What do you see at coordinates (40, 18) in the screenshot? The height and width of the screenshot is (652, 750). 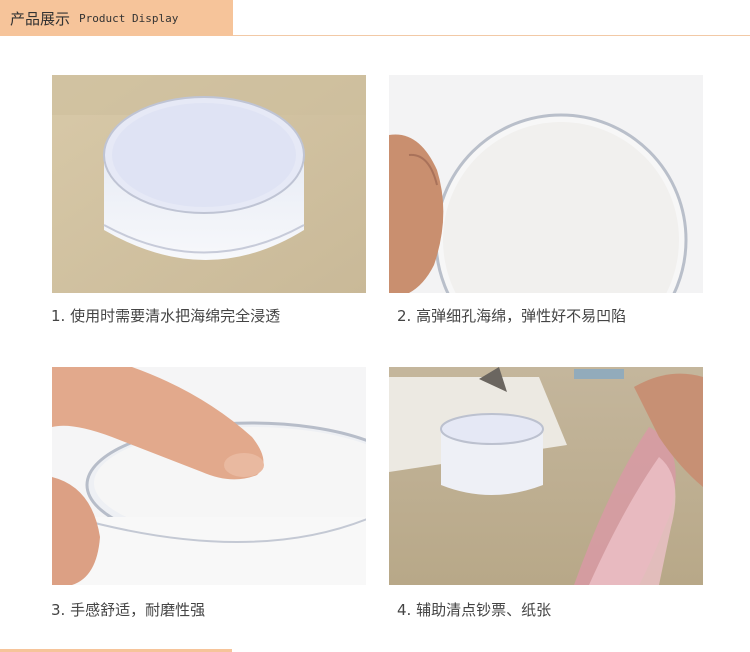 I see `section-title-chinese: 产品展示` at bounding box center [40, 18].